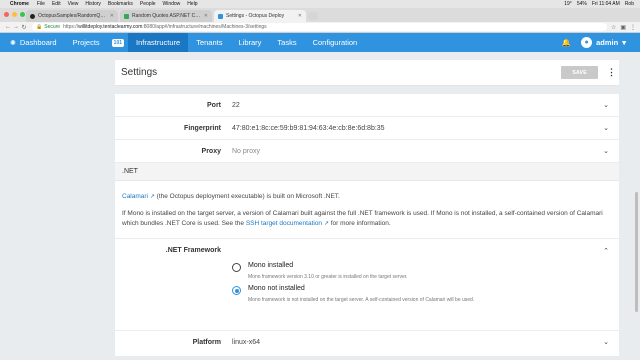 Image resolution: width=640 pixels, height=360 pixels. Describe the element at coordinates (22, 14) in the screenshot. I see `zoom-window-icon` at that location.